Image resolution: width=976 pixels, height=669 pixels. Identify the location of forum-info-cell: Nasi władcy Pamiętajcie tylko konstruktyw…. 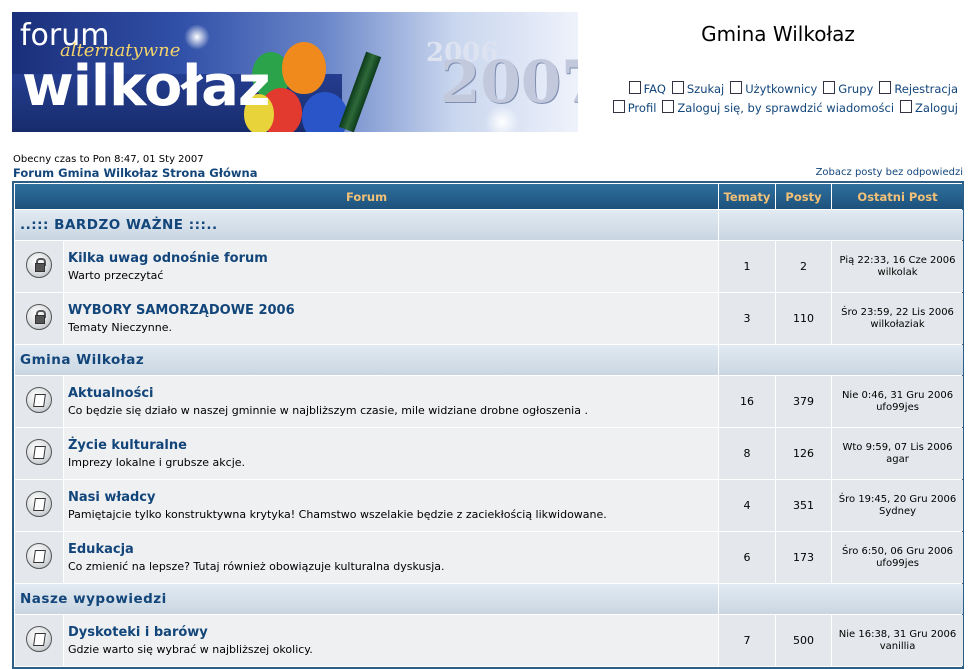
(391, 505).